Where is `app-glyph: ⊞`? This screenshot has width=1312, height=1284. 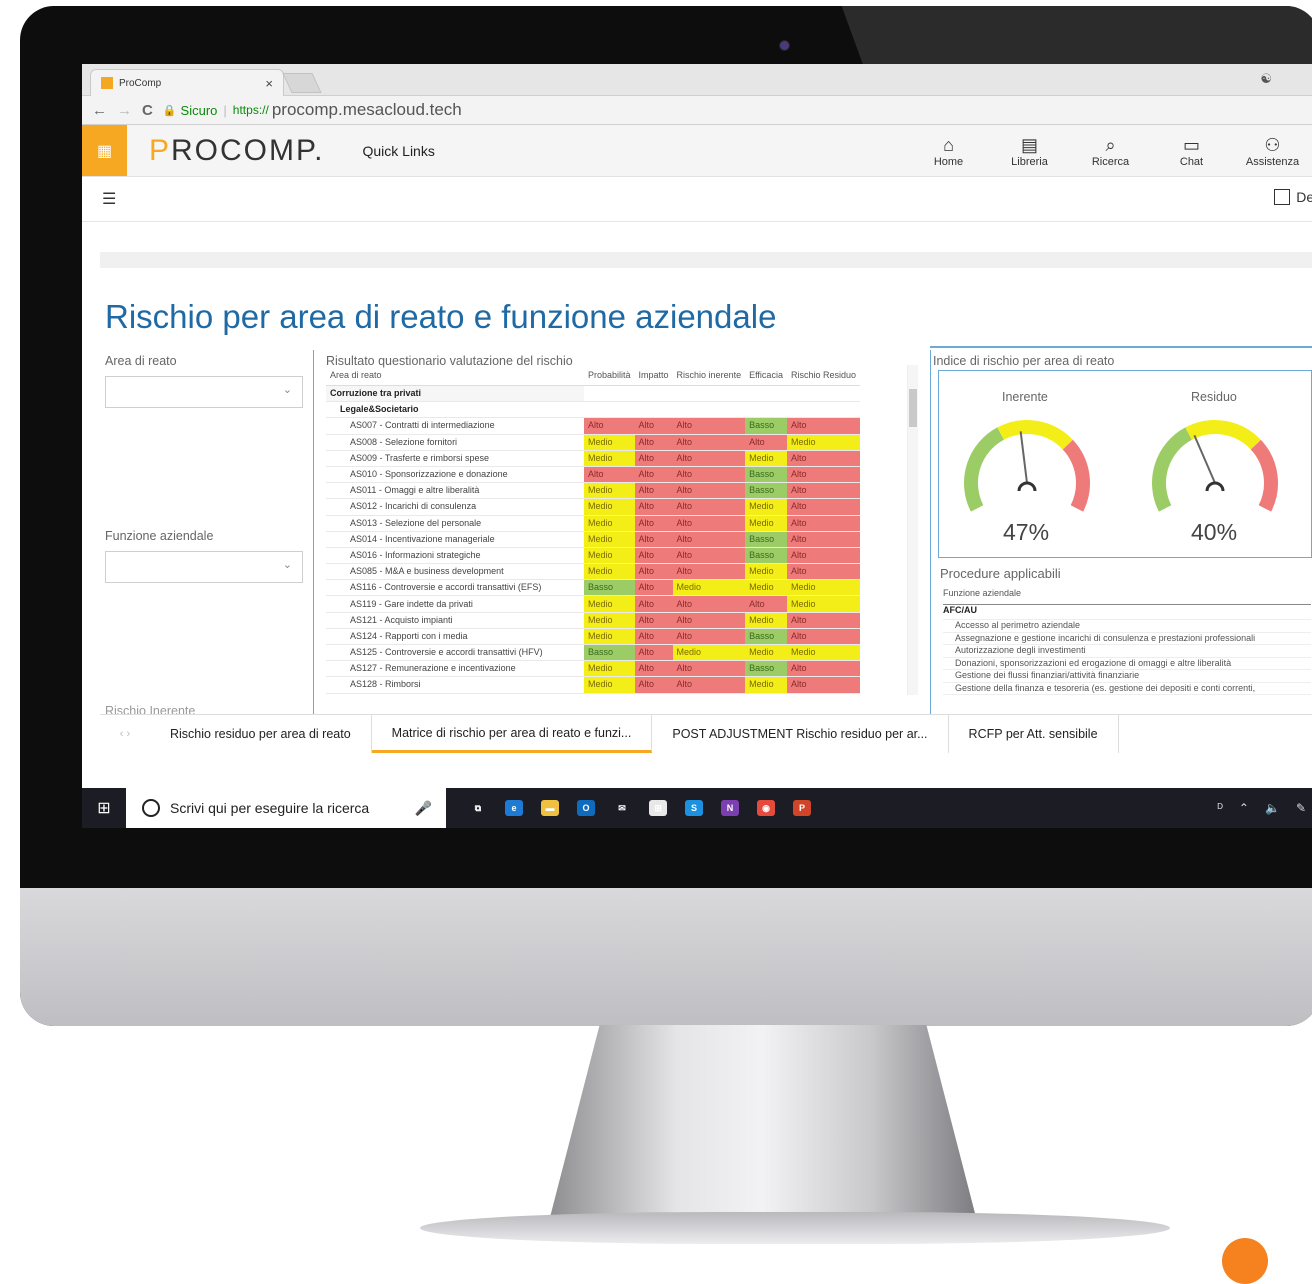 app-glyph: ⊞ is located at coordinates (658, 808).